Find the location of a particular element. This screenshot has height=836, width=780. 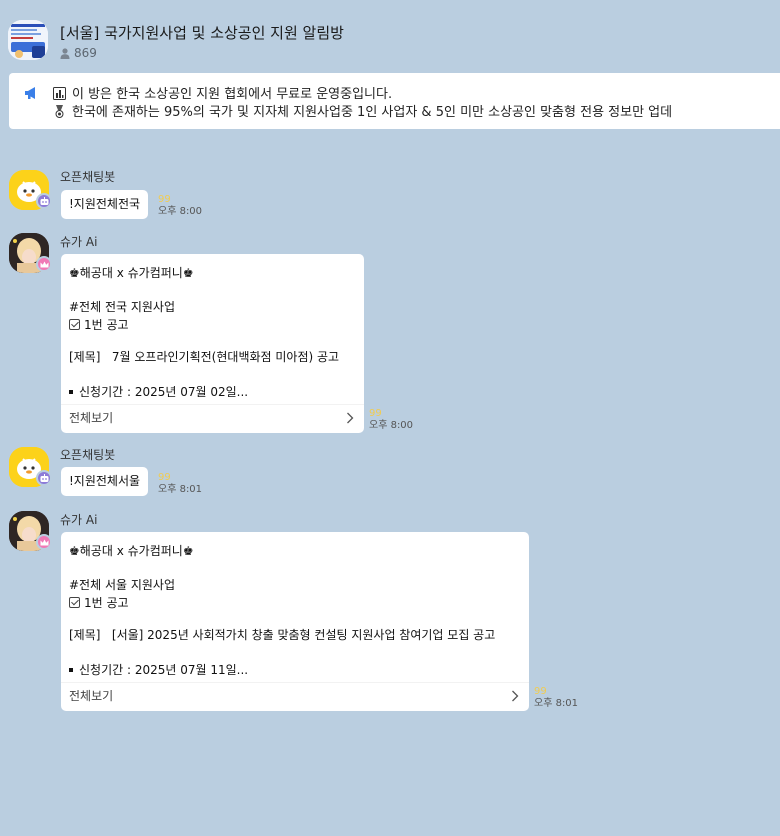

megaphone-icon is located at coordinates (30, 93).